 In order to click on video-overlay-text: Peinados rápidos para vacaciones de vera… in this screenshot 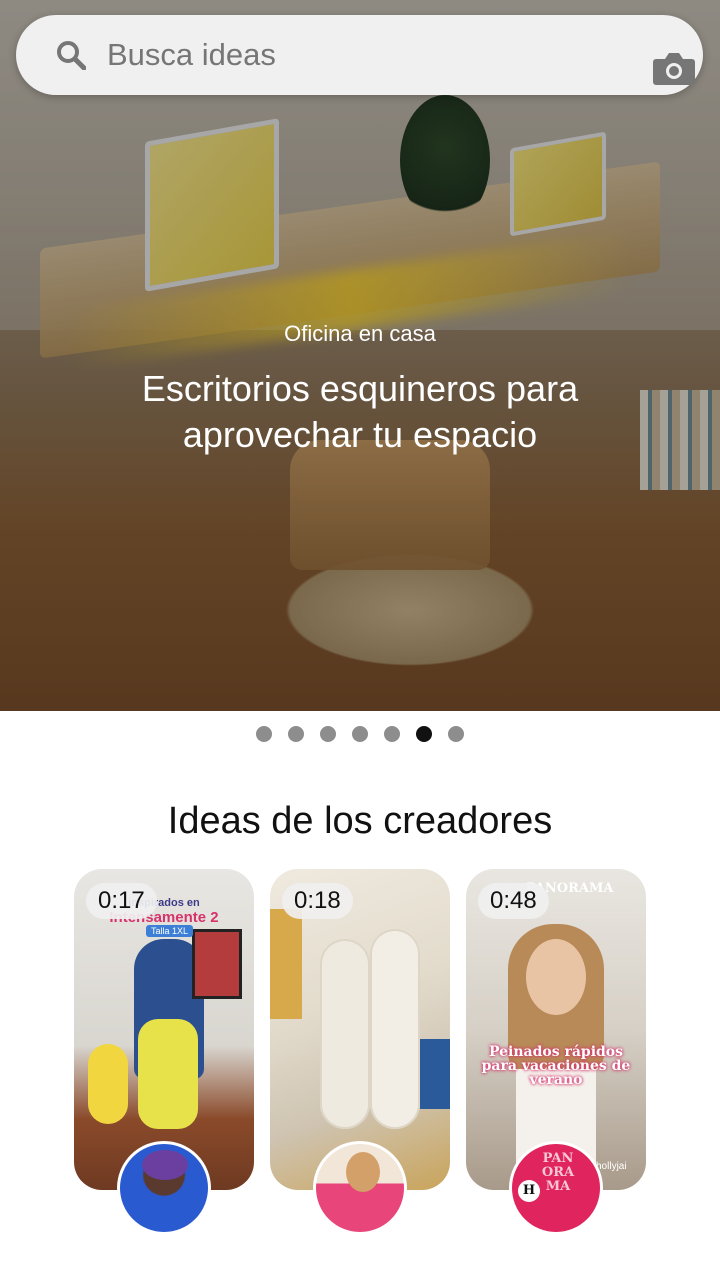, I will do `click(556, 1066)`.